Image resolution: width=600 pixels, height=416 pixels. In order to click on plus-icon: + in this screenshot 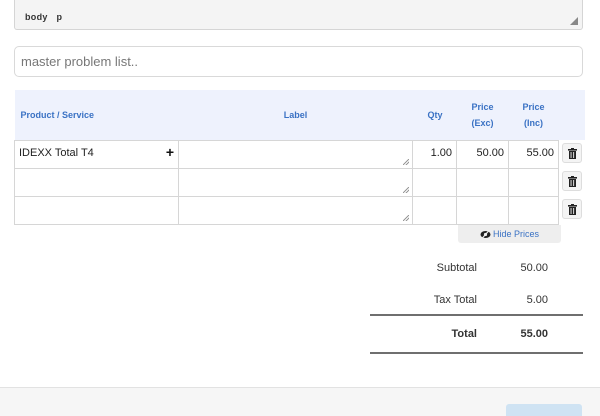, I will do `click(170, 152)`.